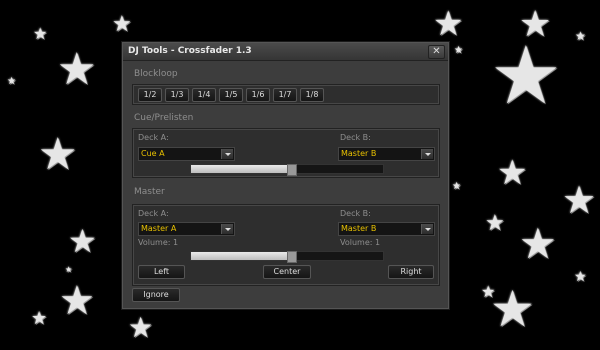 The image size is (600, 350). I want to click on blockloop-button-1-2: 1/2, so click(150, 95).